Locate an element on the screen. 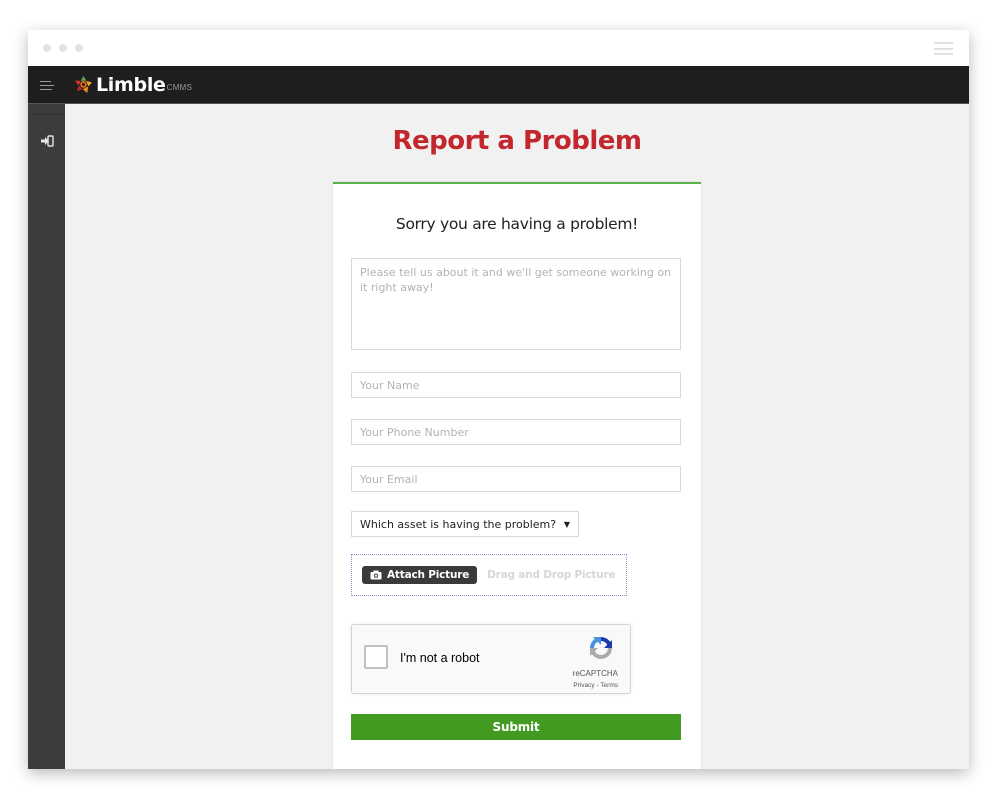 This screenshot has width=999, height=800. recaptcha-brand: reCAPTCHA is located at coordinates (595, 673).